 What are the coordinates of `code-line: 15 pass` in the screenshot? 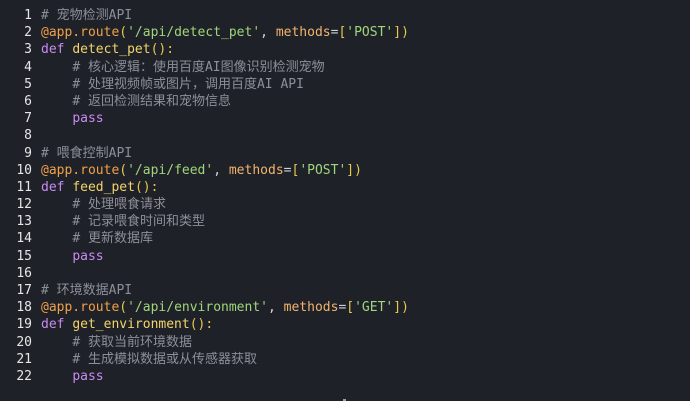 It's located at (345, 256).